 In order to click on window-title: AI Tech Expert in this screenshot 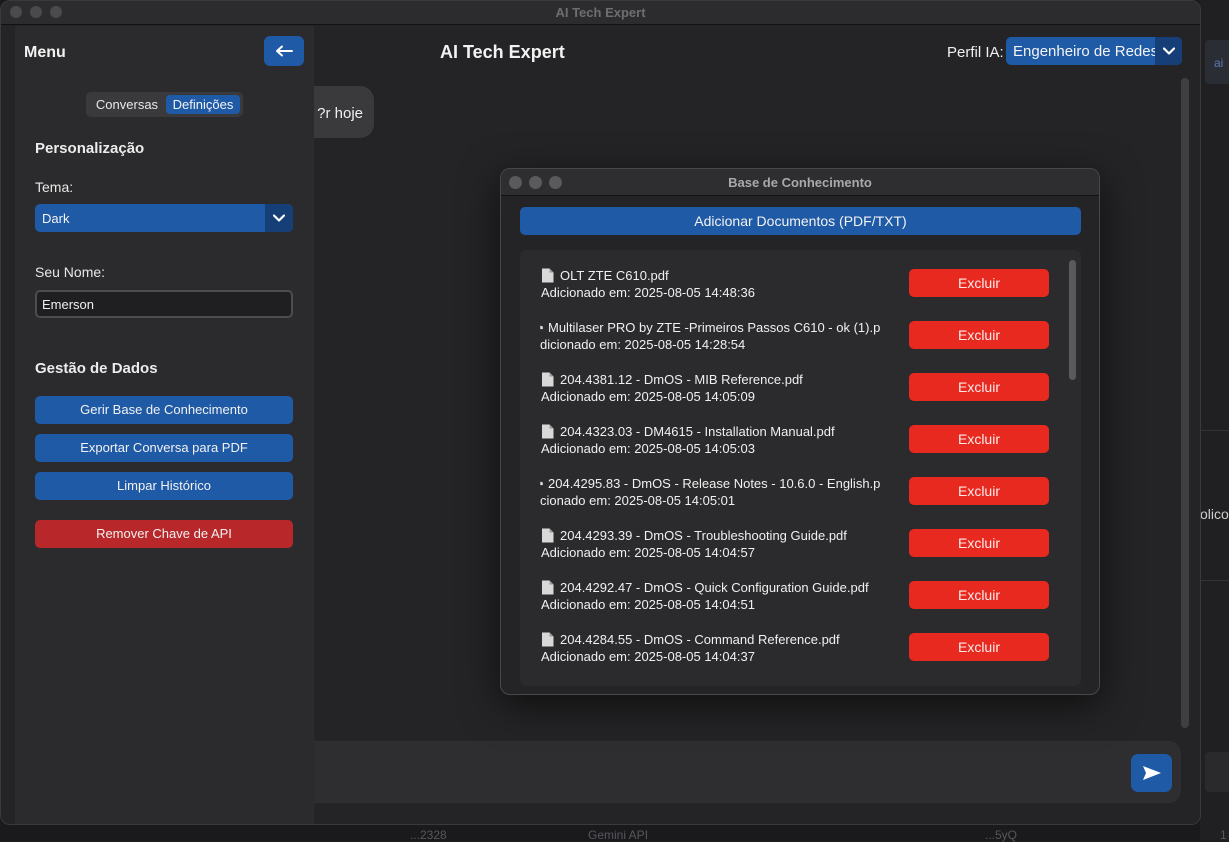, I will do `click(600, 12)`.